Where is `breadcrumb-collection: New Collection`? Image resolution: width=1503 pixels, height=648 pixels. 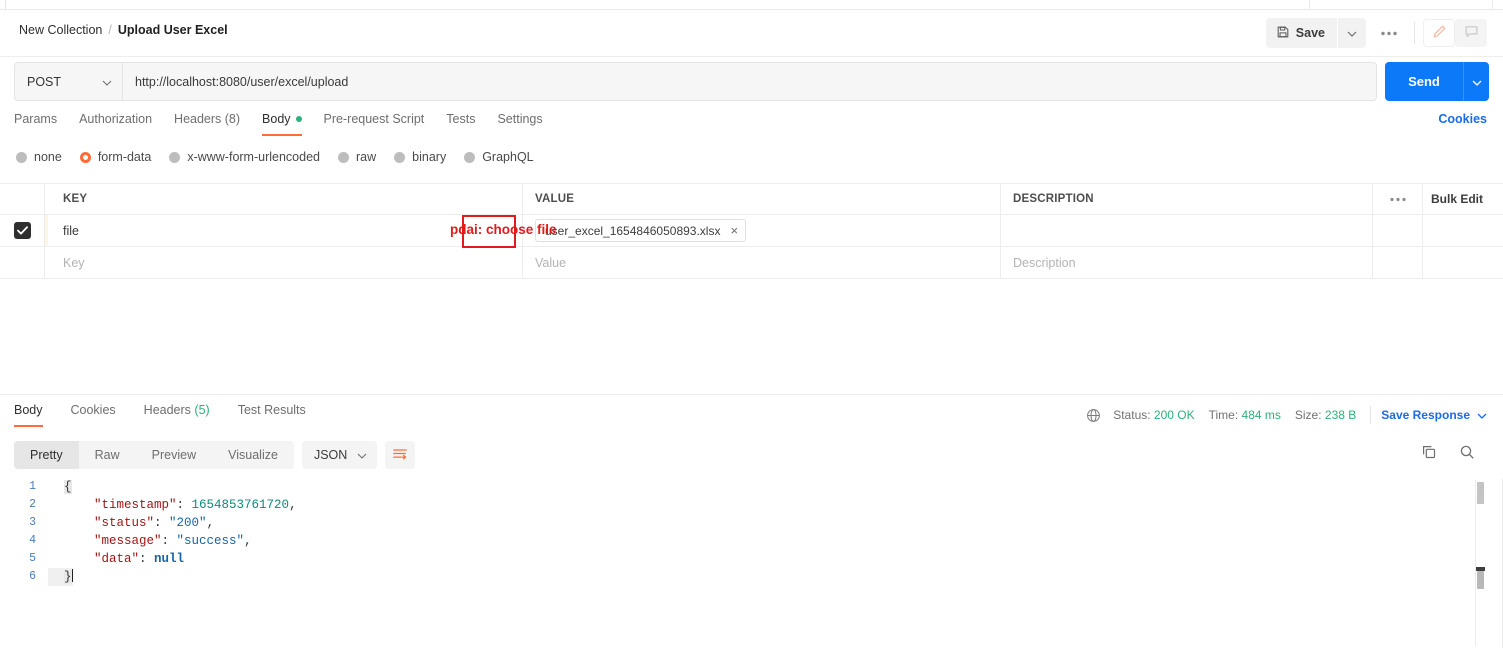
breadcrumb-collection: New Collection is located at coordinates (60, 30).